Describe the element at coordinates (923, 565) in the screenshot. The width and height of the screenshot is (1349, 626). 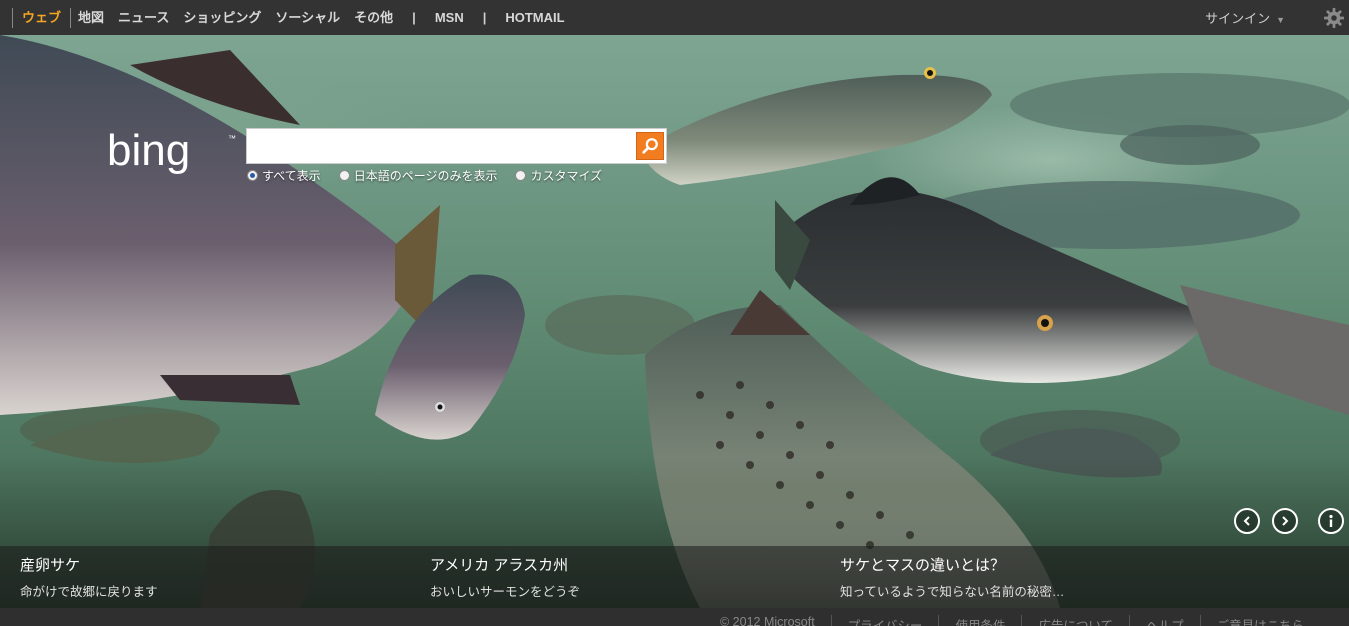
I see `caption-title: サケとマスの違いとは？` at that location.